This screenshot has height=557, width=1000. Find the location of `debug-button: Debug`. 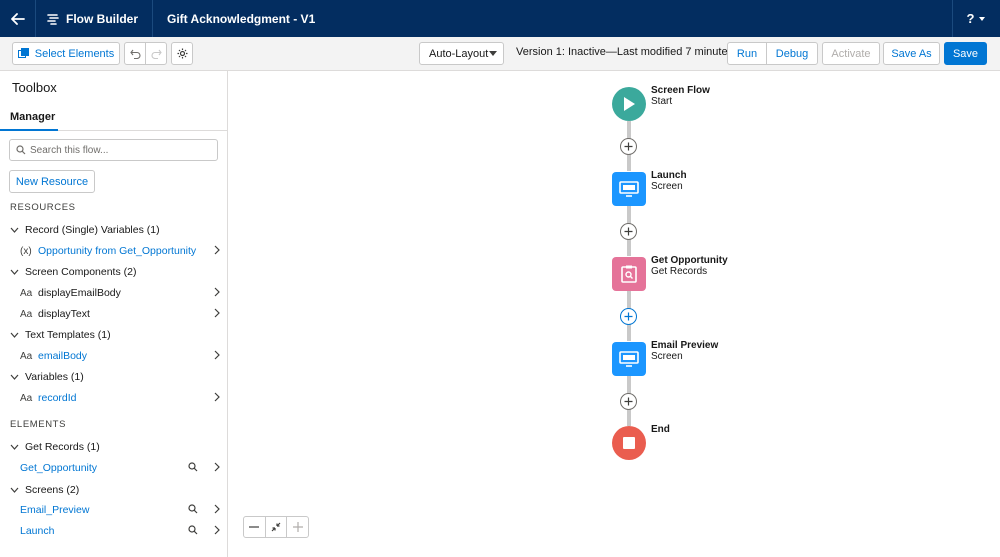

debug-button: Debug is located at coordinates (792, 53).